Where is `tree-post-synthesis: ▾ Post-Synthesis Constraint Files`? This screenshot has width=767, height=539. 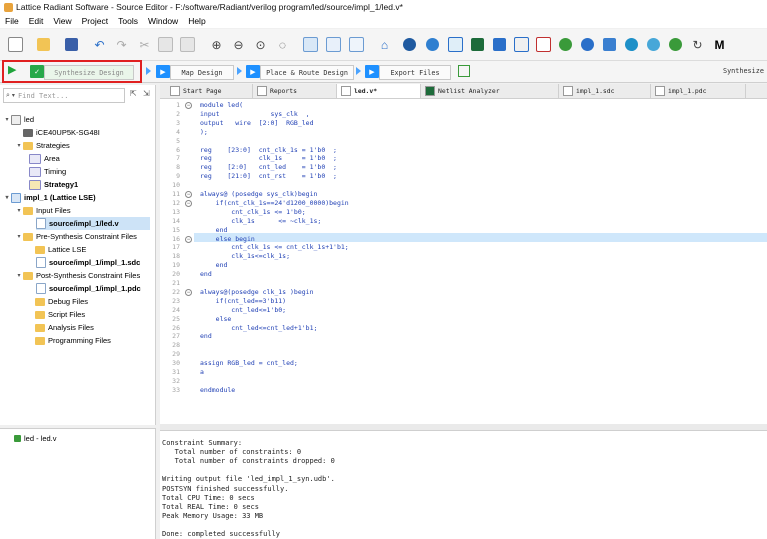 tree-post-synthesis: ▾ Post-Synthesis Constraint Files is located at coordinates (77, 275).